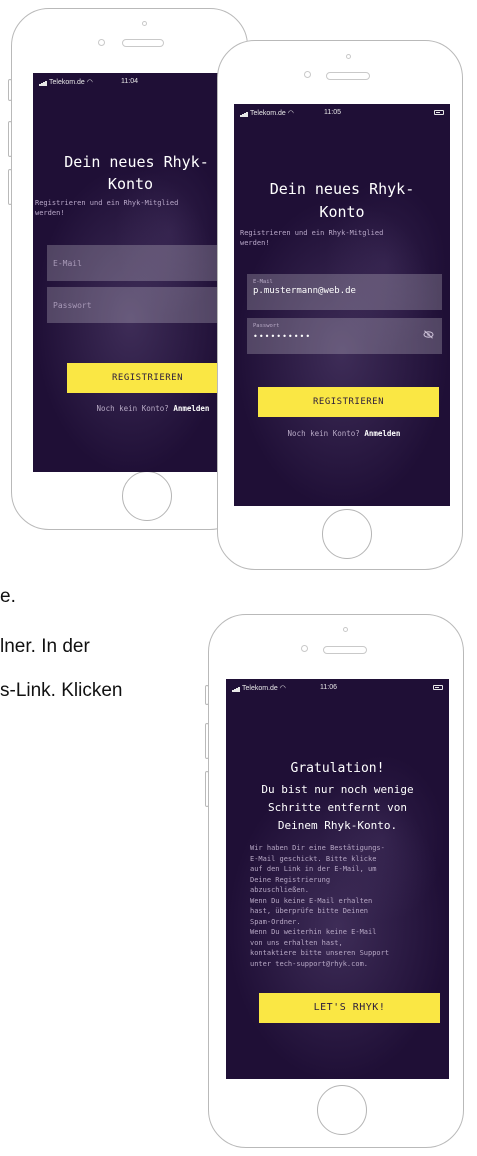  Describe the element at coordinates (317, 848) in the screenshot. I see `message-line: Wir haben Dir eine Bestätigungs-` at that location.